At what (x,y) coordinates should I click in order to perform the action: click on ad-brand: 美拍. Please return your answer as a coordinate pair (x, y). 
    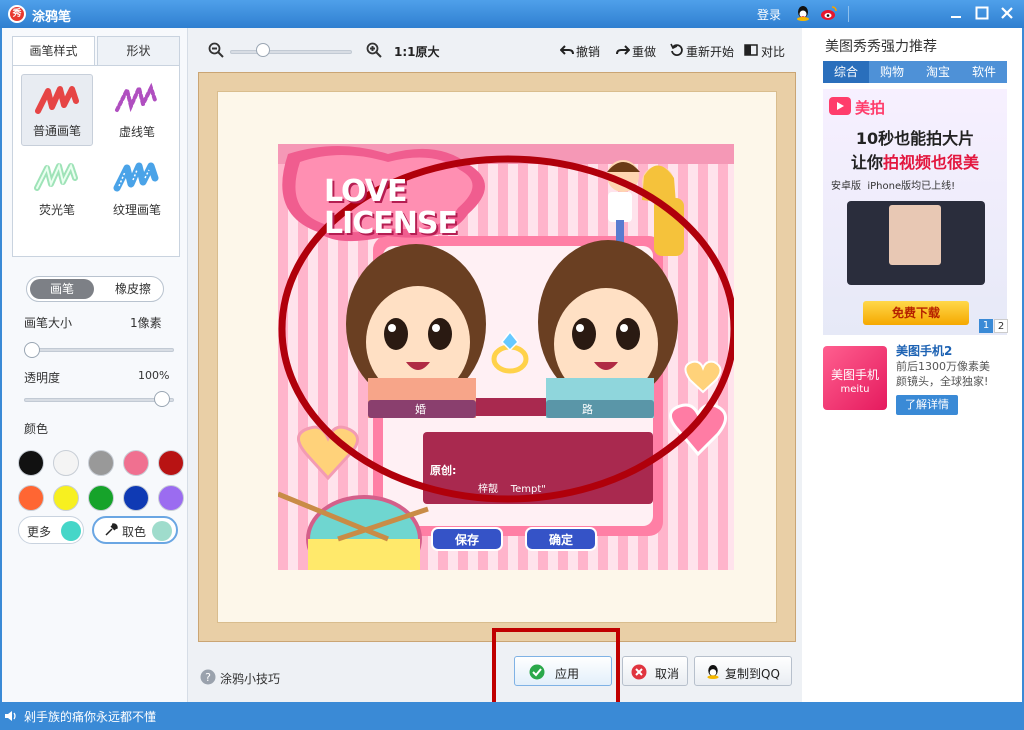
    Looking at the image, I should click on (870, 108).